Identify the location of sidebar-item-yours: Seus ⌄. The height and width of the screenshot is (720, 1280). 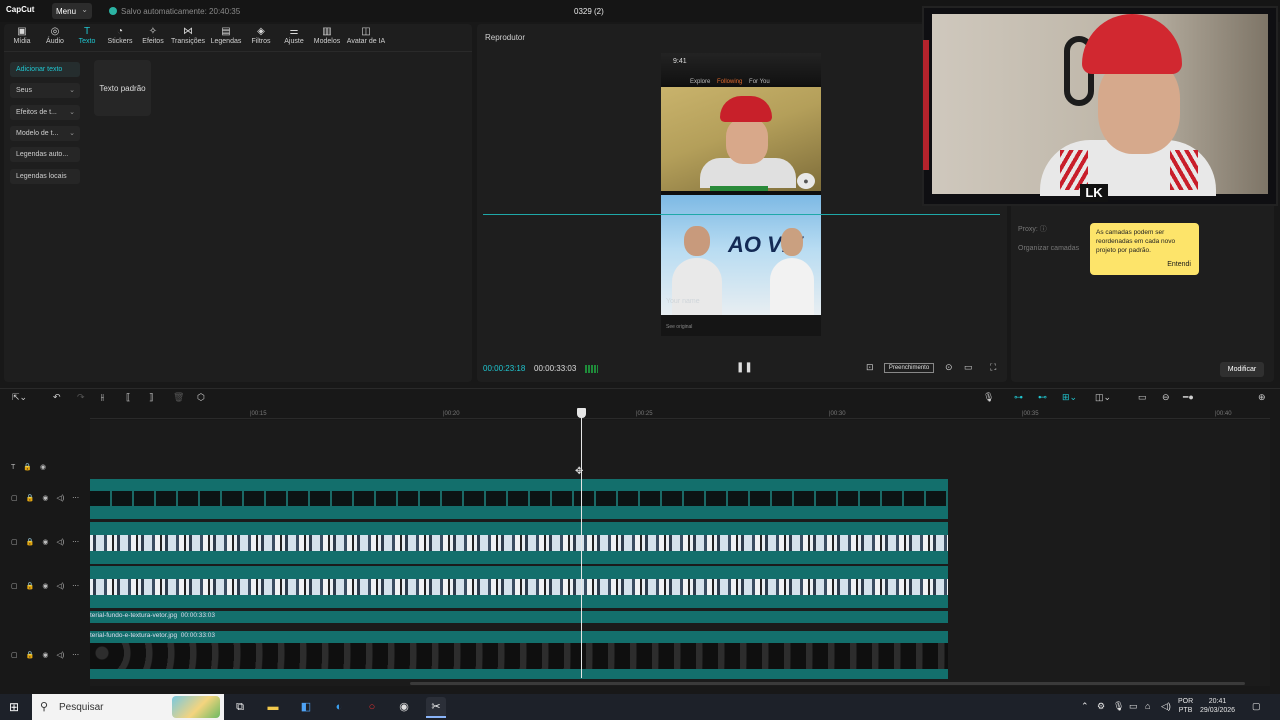
(45, 90).